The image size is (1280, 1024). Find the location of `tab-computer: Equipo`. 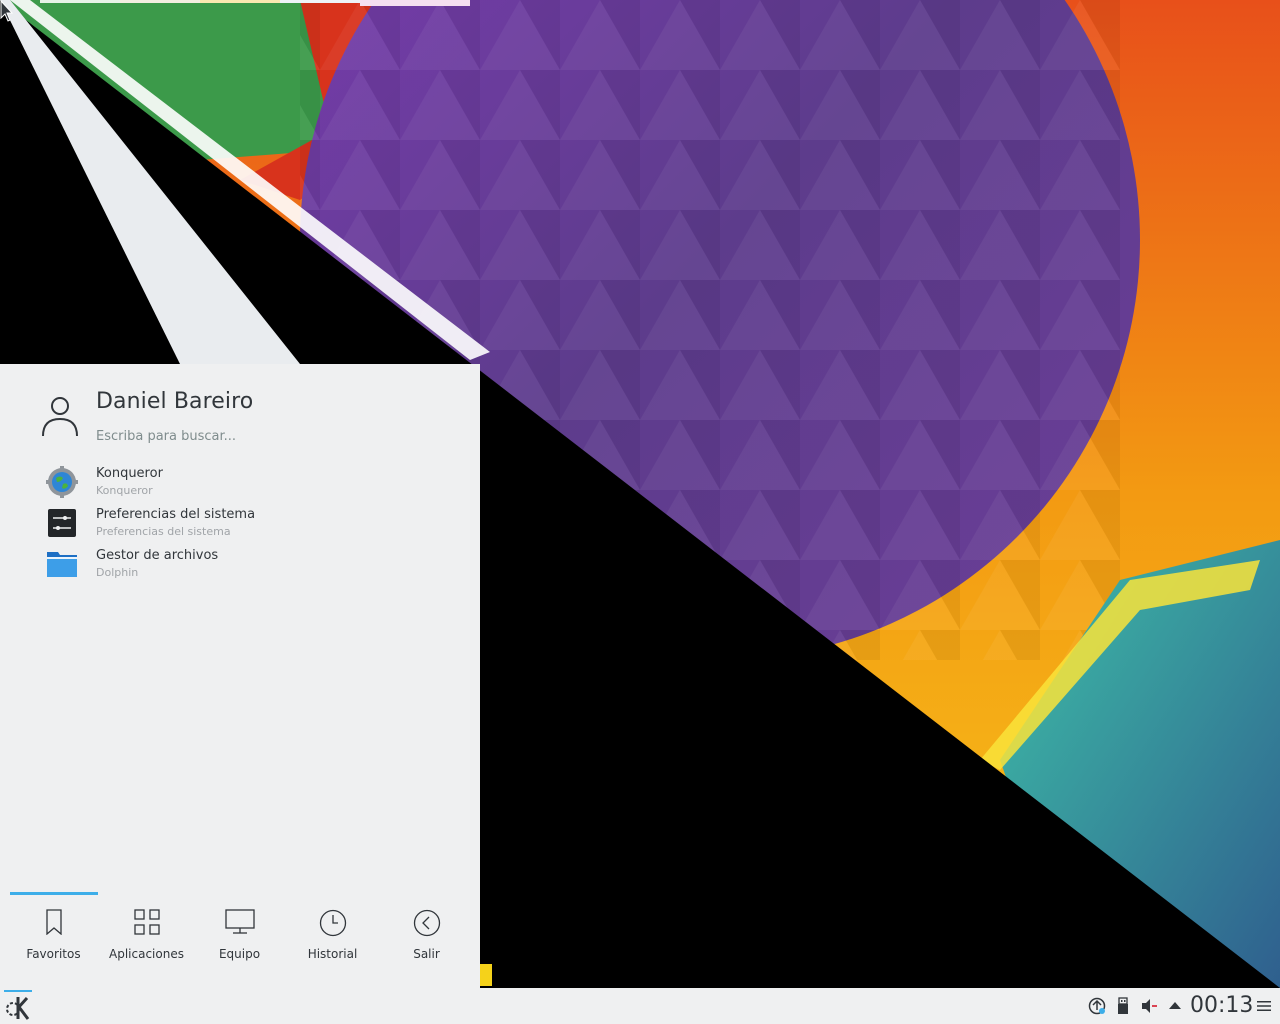

tab-computer: Equipo is located at coordinates (239, 934).